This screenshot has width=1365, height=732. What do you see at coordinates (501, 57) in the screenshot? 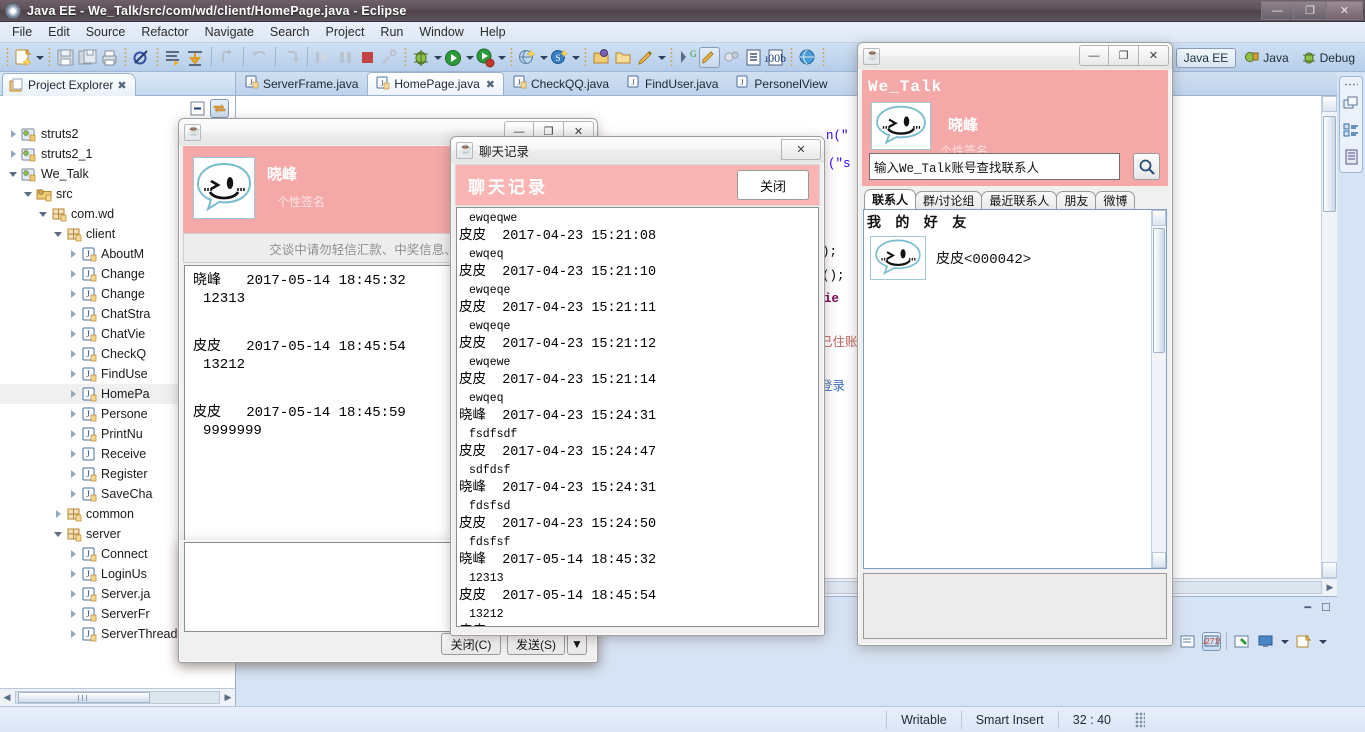
I see `run-history-dropdown-icon` at bounding box center [501, 57].